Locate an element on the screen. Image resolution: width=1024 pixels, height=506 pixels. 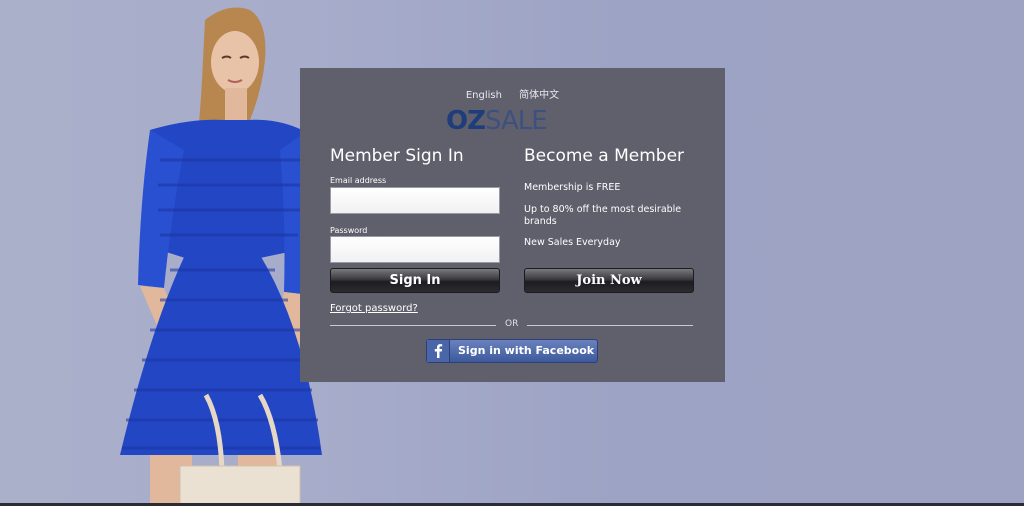
language-switcher: English 简体中文 is located at coordinates (512, 93).